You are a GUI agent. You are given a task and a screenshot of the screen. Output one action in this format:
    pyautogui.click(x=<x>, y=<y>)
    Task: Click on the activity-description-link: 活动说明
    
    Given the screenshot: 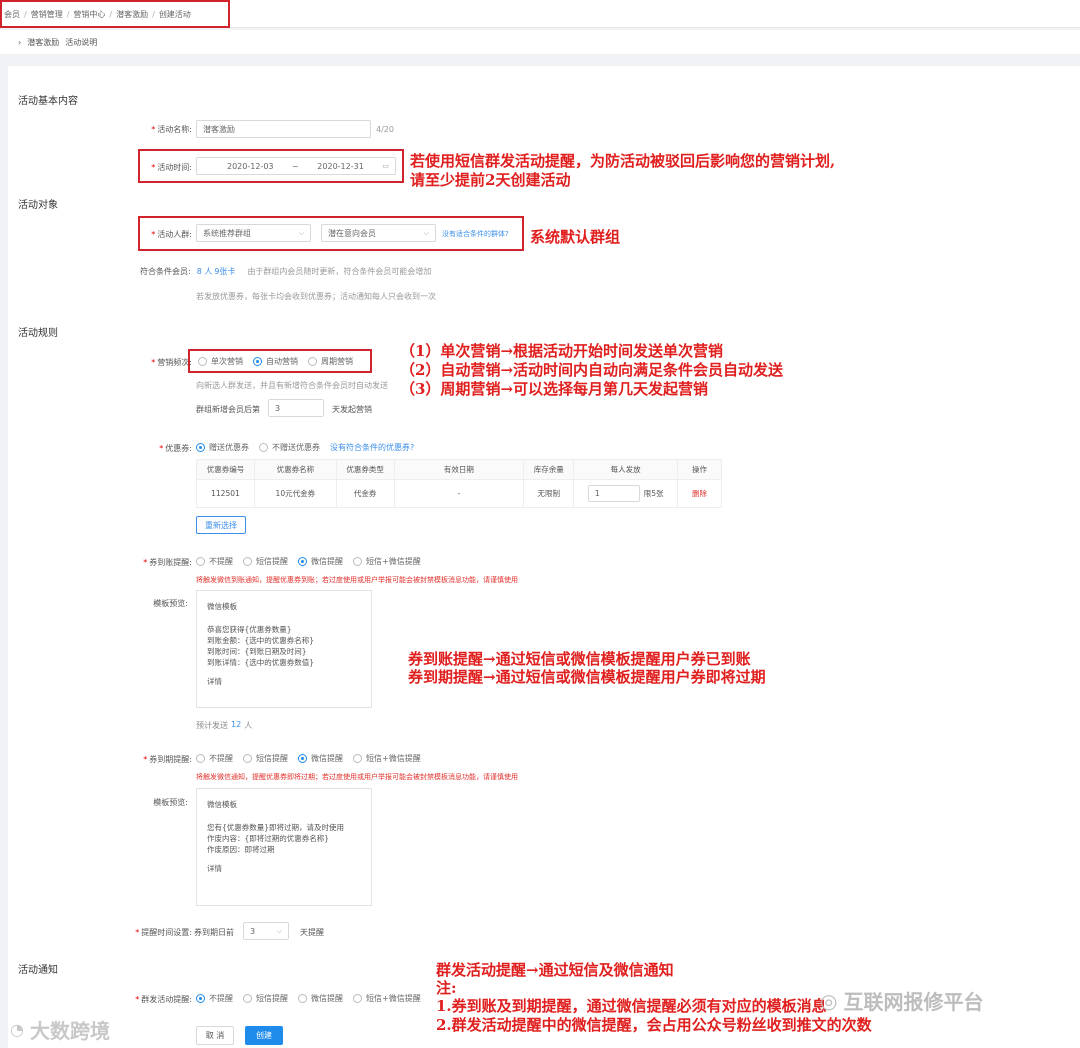 What is the action you would take?
    pyautogui.click(x=81, y=42)
    